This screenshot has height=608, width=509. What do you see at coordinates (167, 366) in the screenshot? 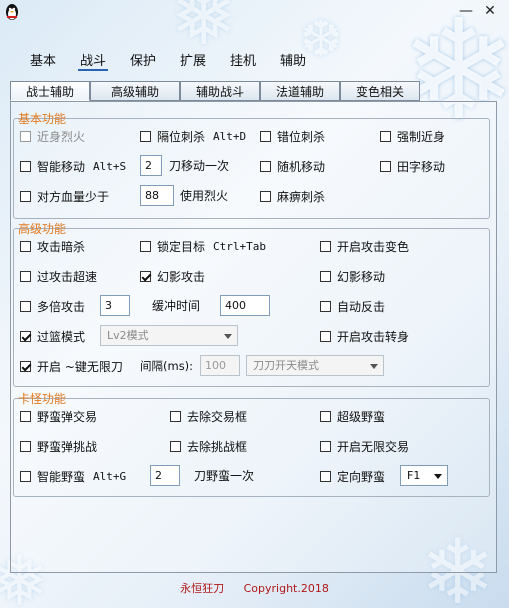
I see `interval-label: 间隔(ms):` at bounding box center [167, 366].